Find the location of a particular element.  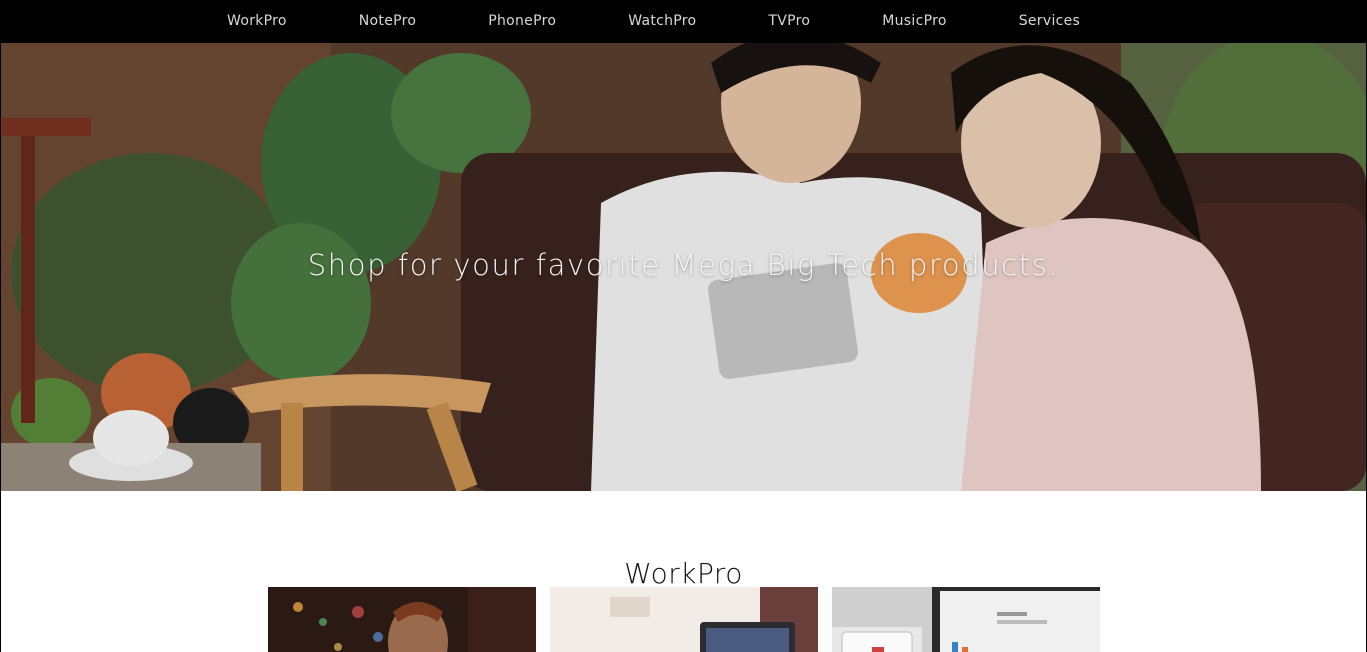

nav-item-notepro: NotePro is located at coordinates (387, 21).